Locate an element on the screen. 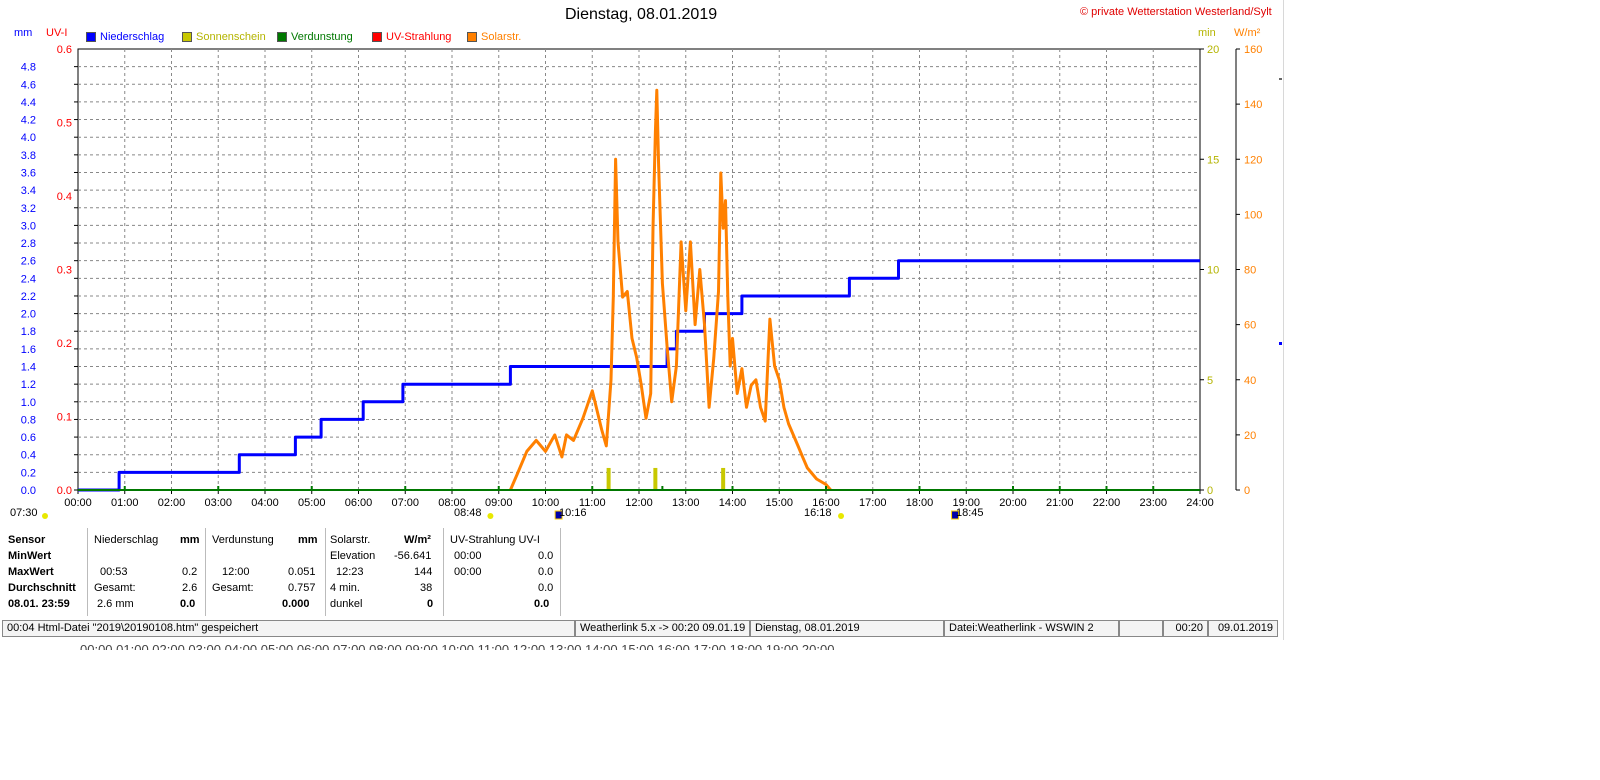 The image size is (1600, 780). tick-label-x: 20:00 is located at coordinates (1013, 503).